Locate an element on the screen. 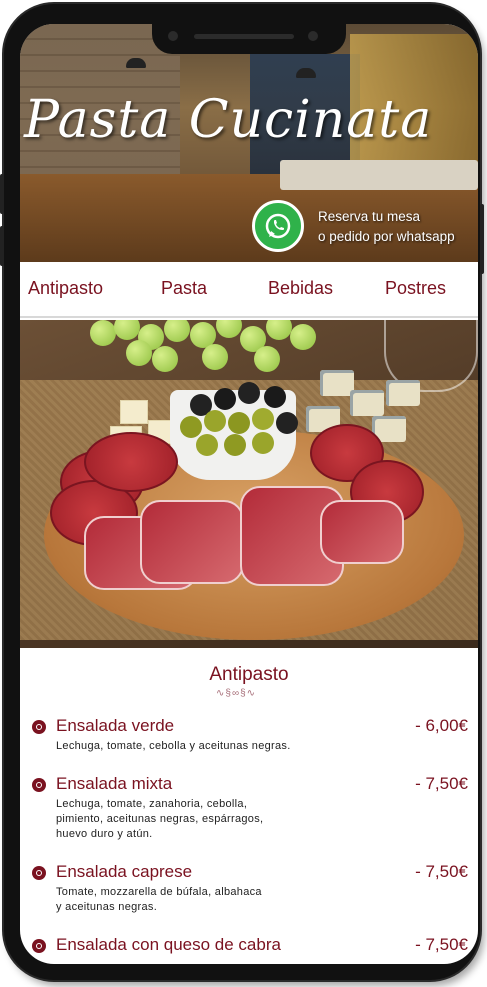  item-description-line: Tomate, mozzarella de búfala, albahaca is located at coordinates (159, 892).